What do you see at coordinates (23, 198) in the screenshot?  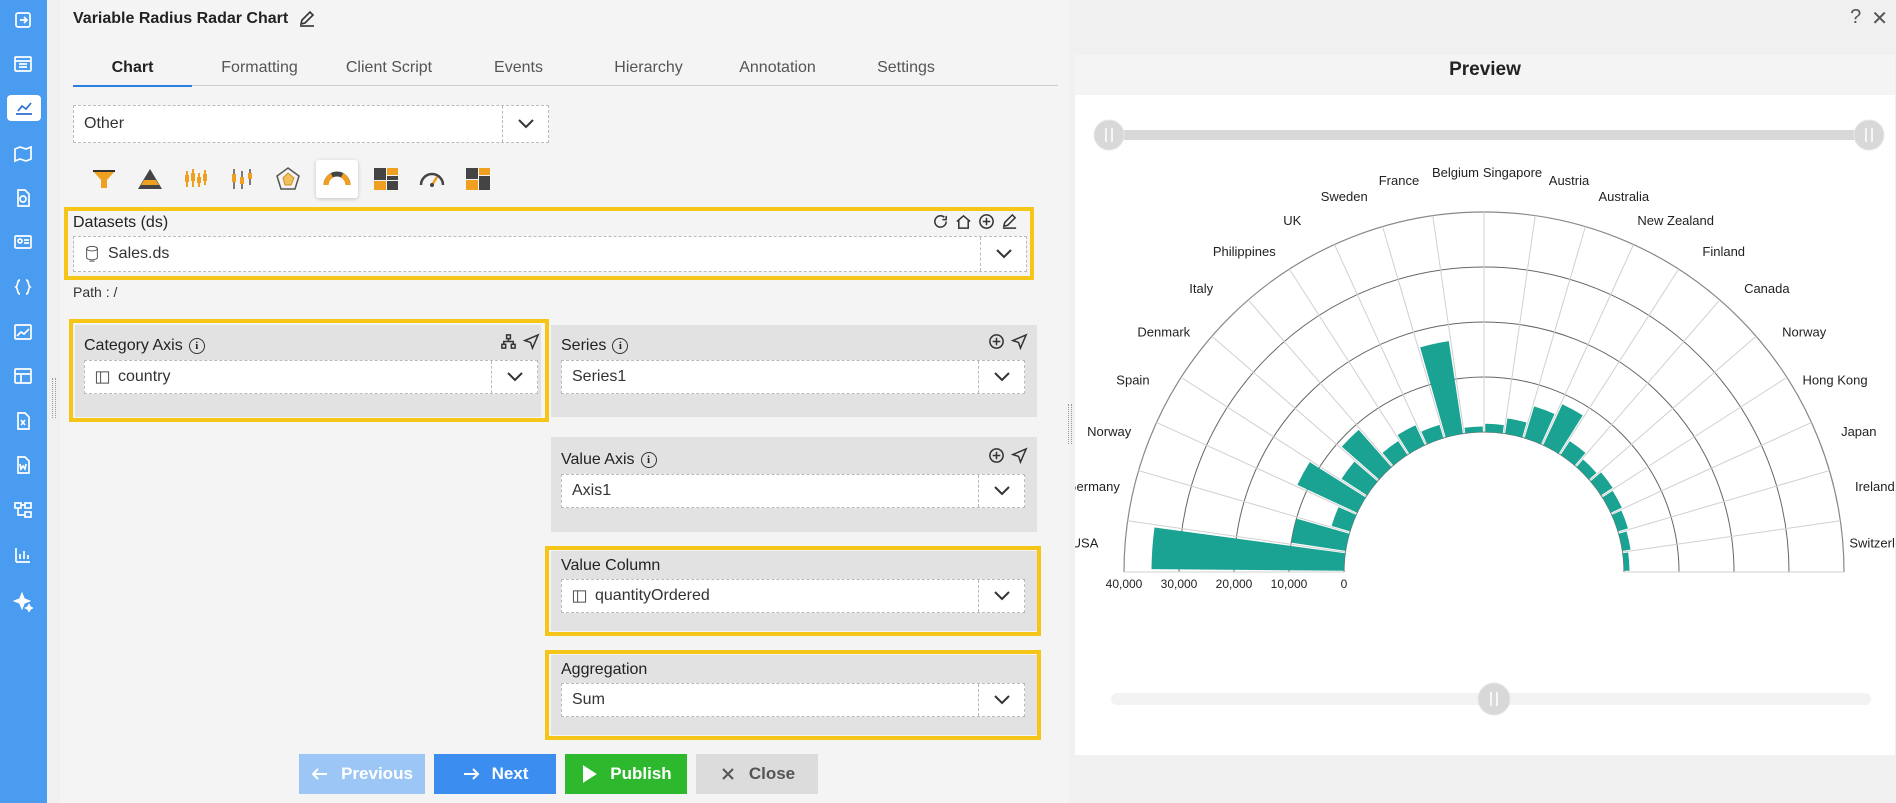 I see `report-icon` at bounding box center [23, 198].